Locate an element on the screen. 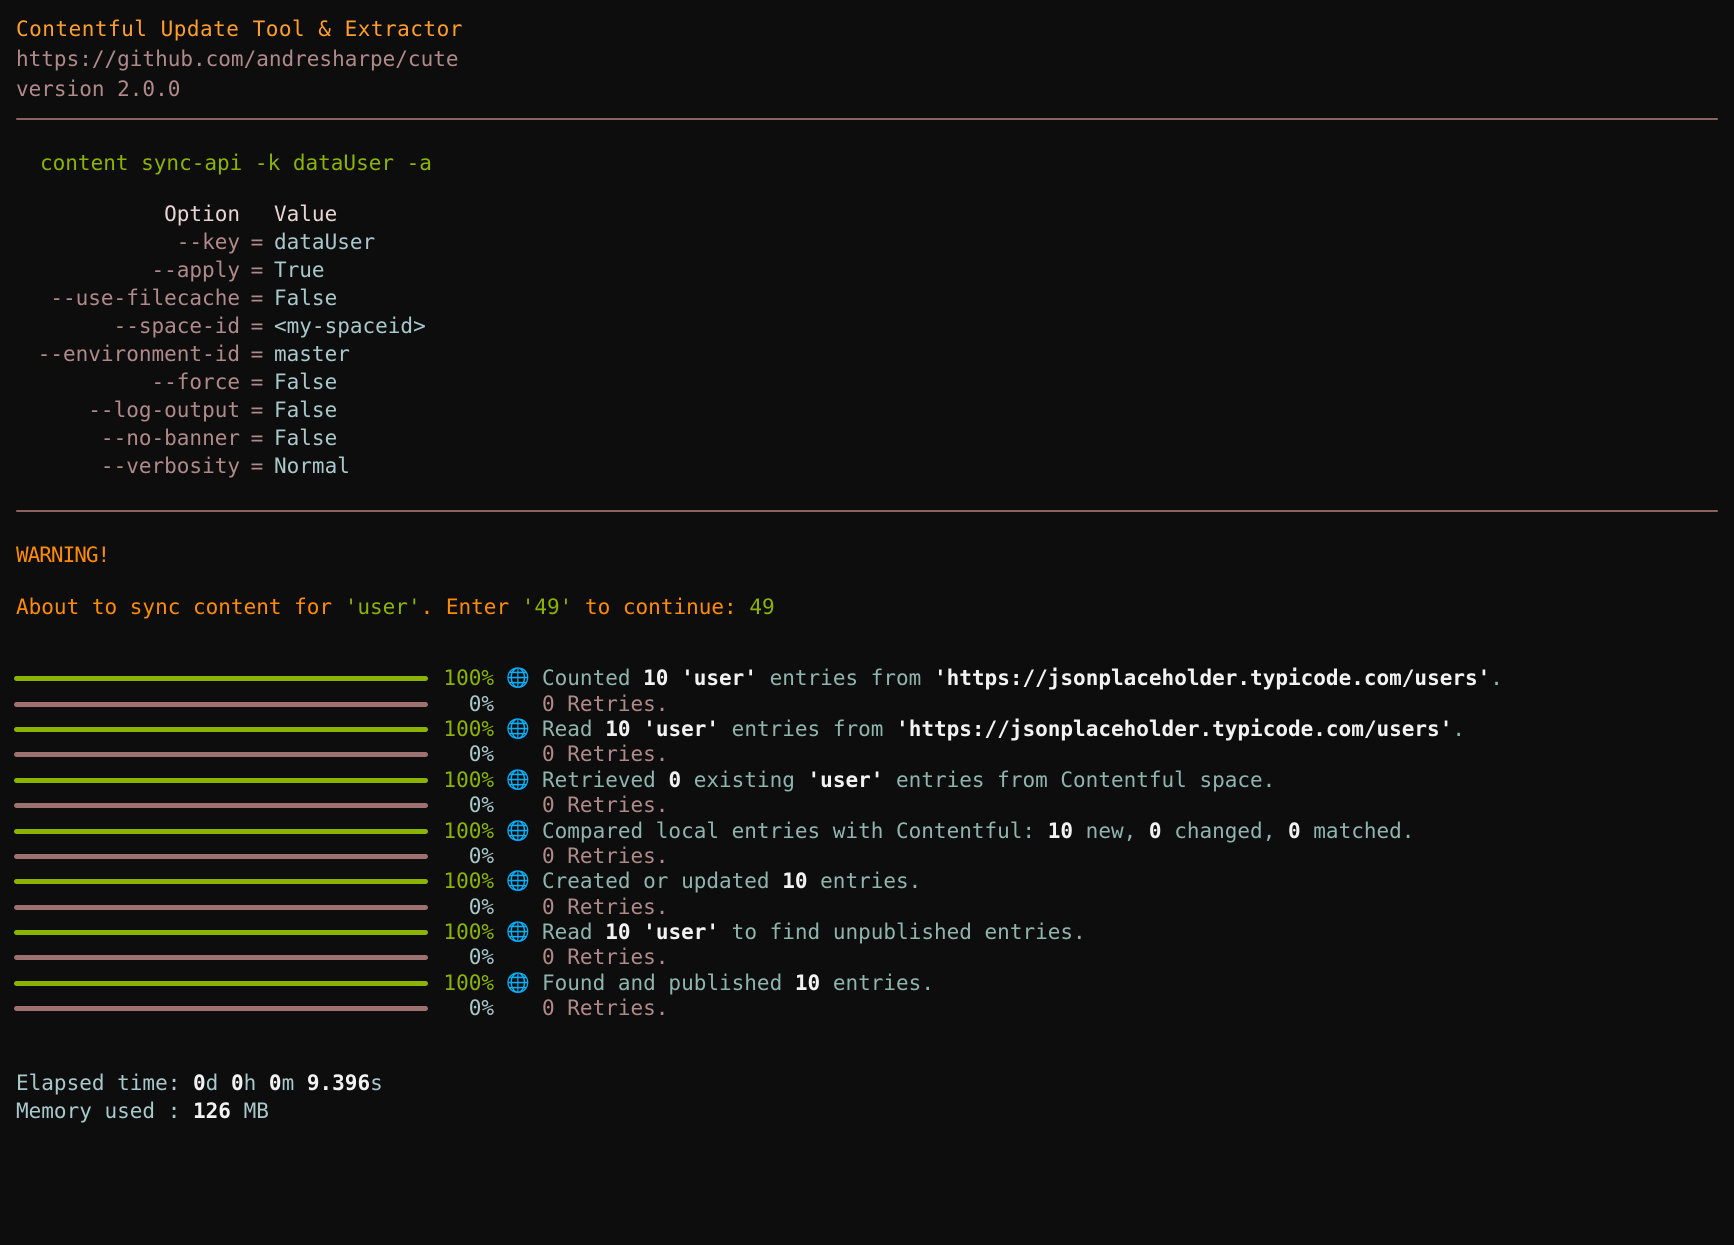 Image resolution: width=1734 pixels, height=1245 pixels. footer-label: Memory used : is located at coordinates (105, 1111).